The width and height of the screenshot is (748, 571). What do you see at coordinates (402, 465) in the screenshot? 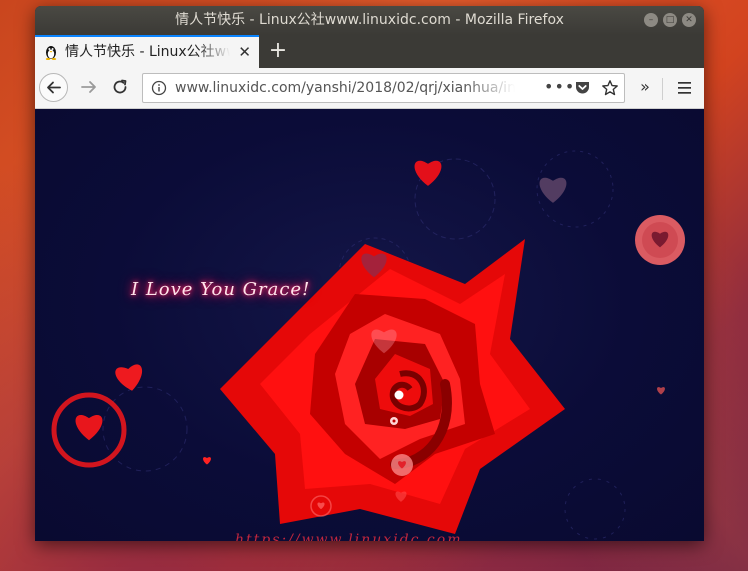
I see `bubble-heart` at bounding box center [402, 465].